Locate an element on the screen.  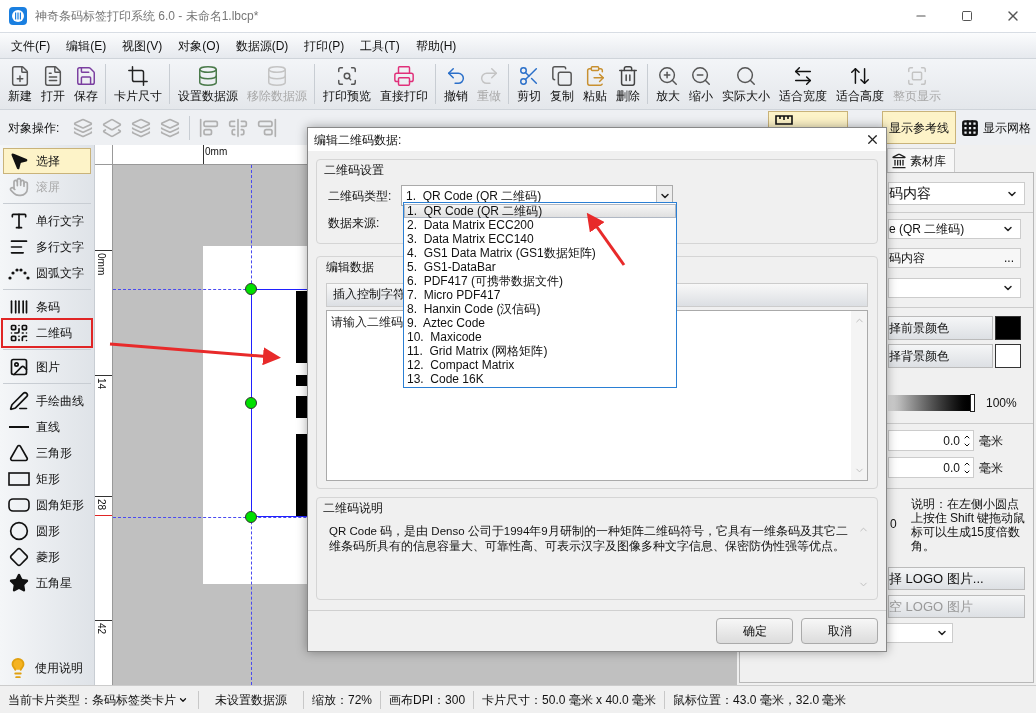
tool-item: 圆角矩形 is located at coordinates (47, 505).